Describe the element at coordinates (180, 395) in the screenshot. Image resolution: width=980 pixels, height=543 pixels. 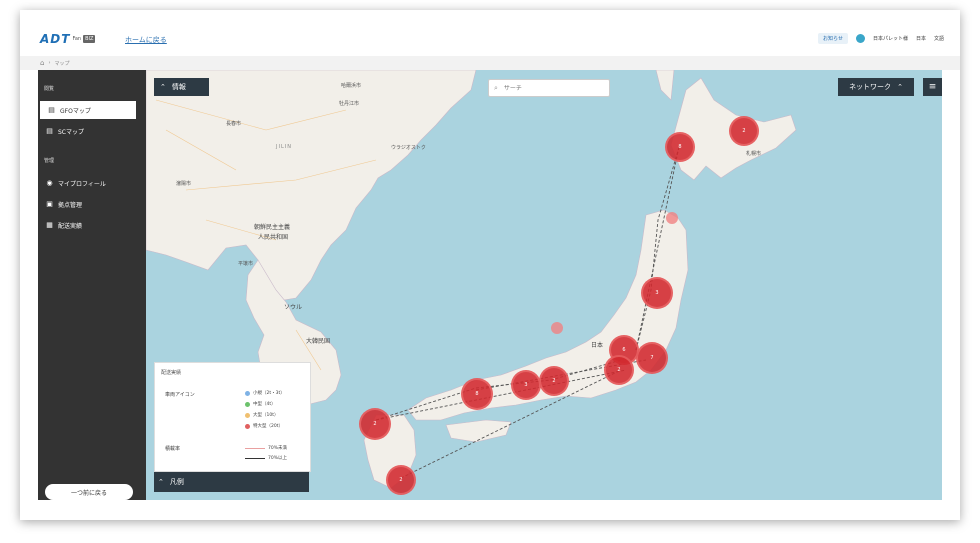
I see `legend-icon-label: 車両アイコン` at that location.